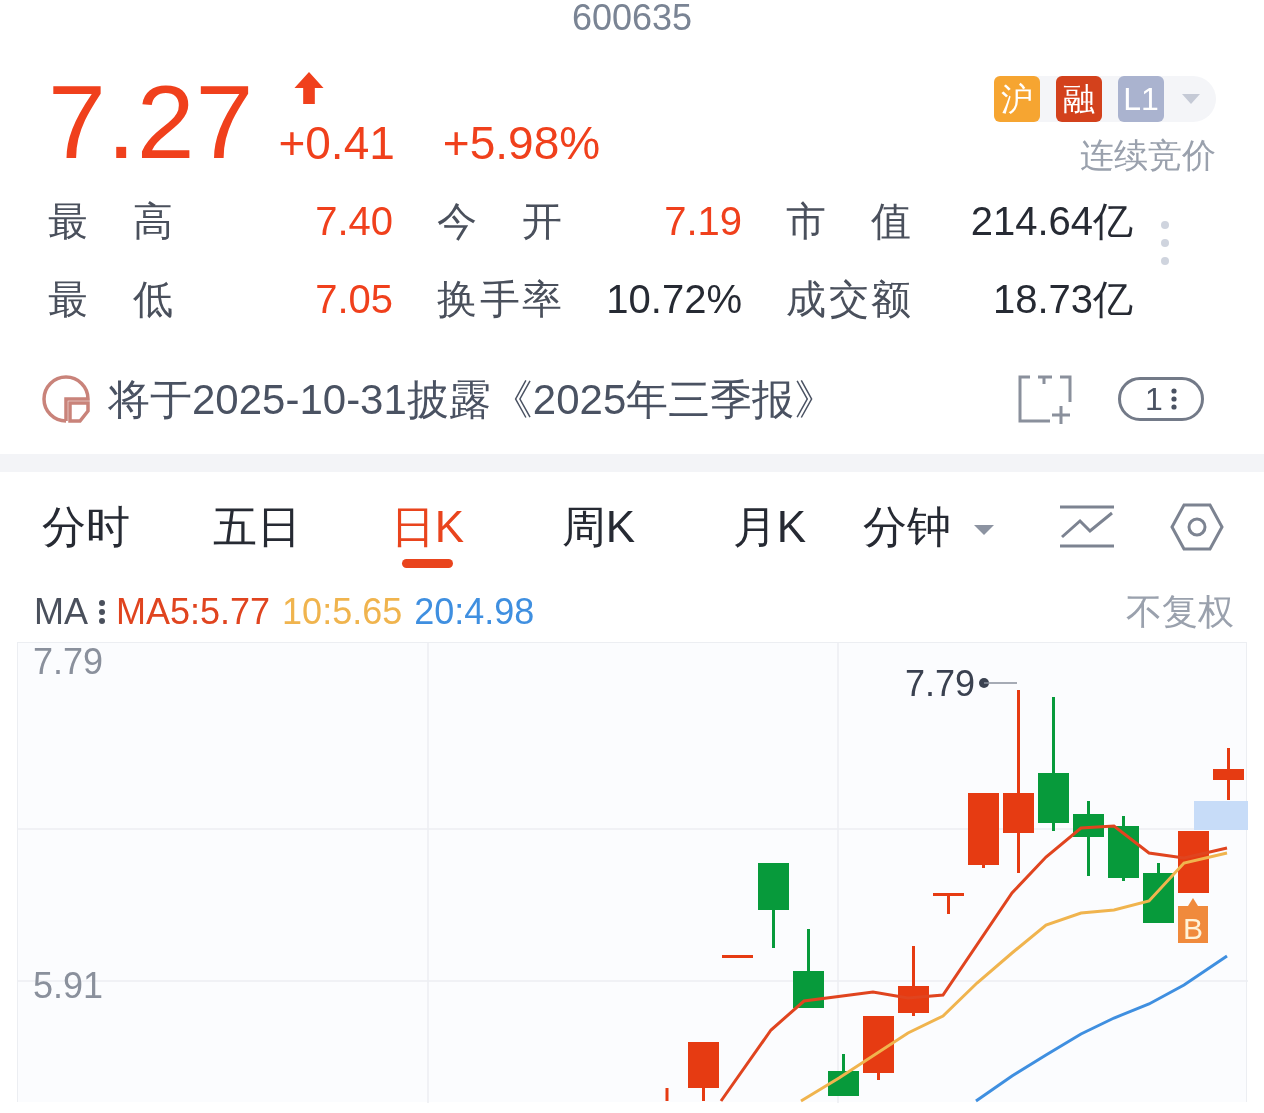 This screenshot has width=1264, height=1113. I want to click on period-tab: 五日, so click(256, 527).